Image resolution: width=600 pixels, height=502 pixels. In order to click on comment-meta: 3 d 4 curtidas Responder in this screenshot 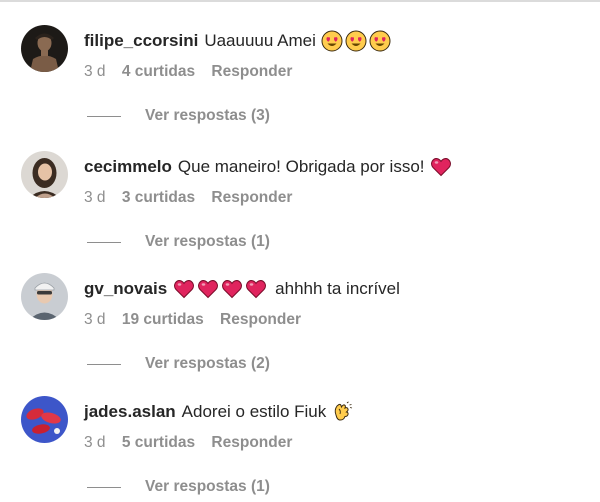, I will do `click(188, 72)`.